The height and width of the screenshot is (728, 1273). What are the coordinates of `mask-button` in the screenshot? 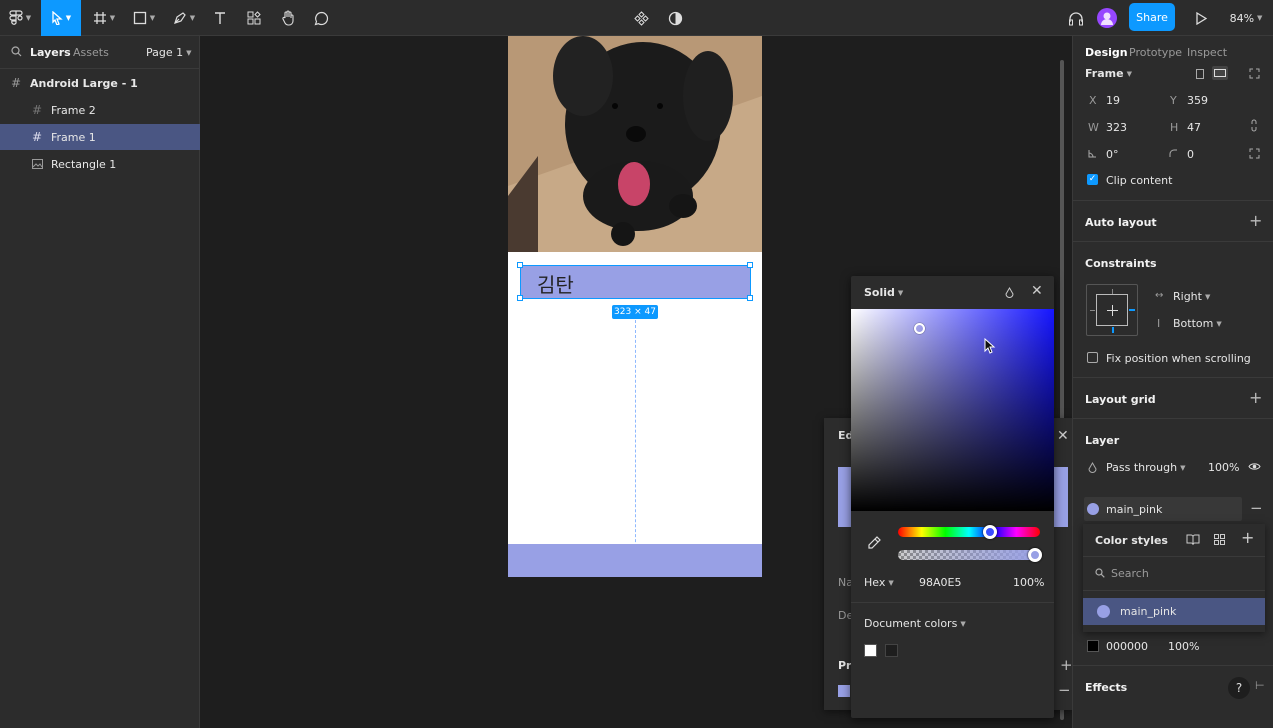 It's located at (675, 18).